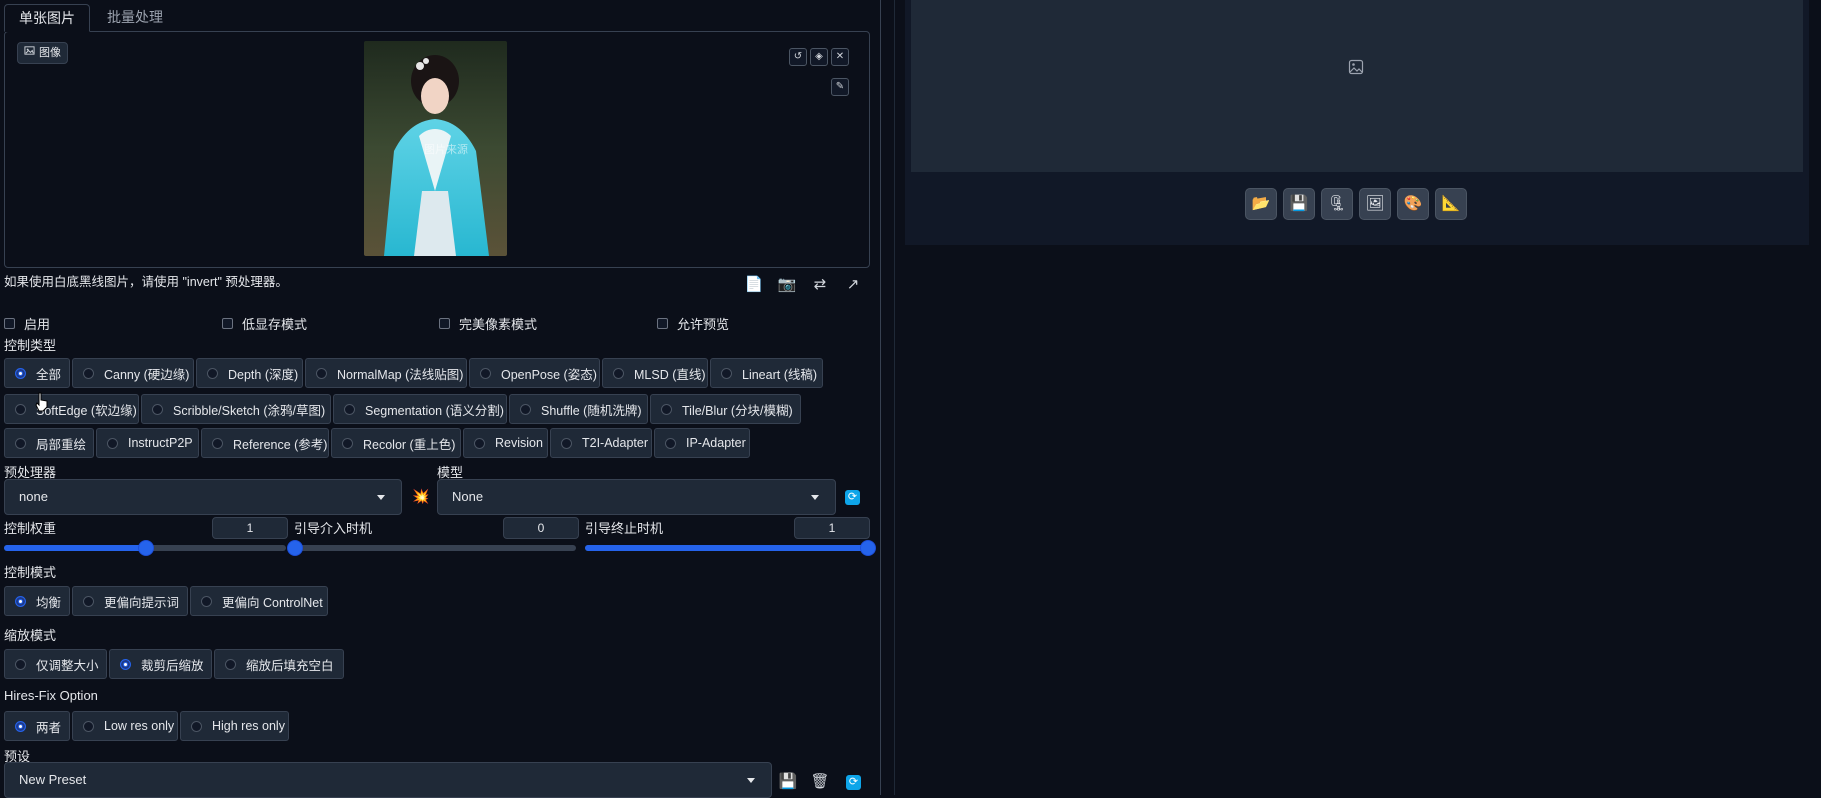 This screenshot has height=798, width=1821. I want to click on enable-checkbox: 启用, so click(27, 323).